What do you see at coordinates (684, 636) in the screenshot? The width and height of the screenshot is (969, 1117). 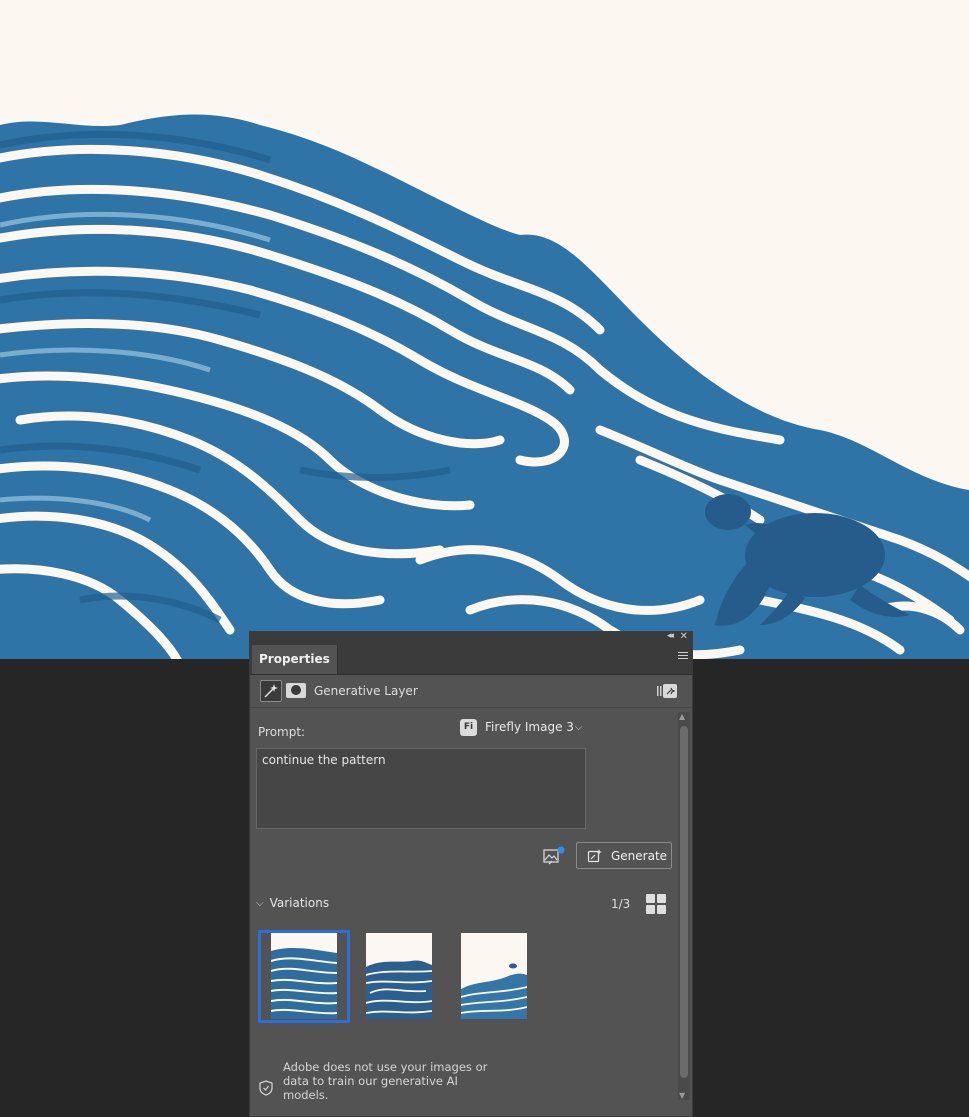 I see `close-icon: ✕` at bounding box center [684, 636].